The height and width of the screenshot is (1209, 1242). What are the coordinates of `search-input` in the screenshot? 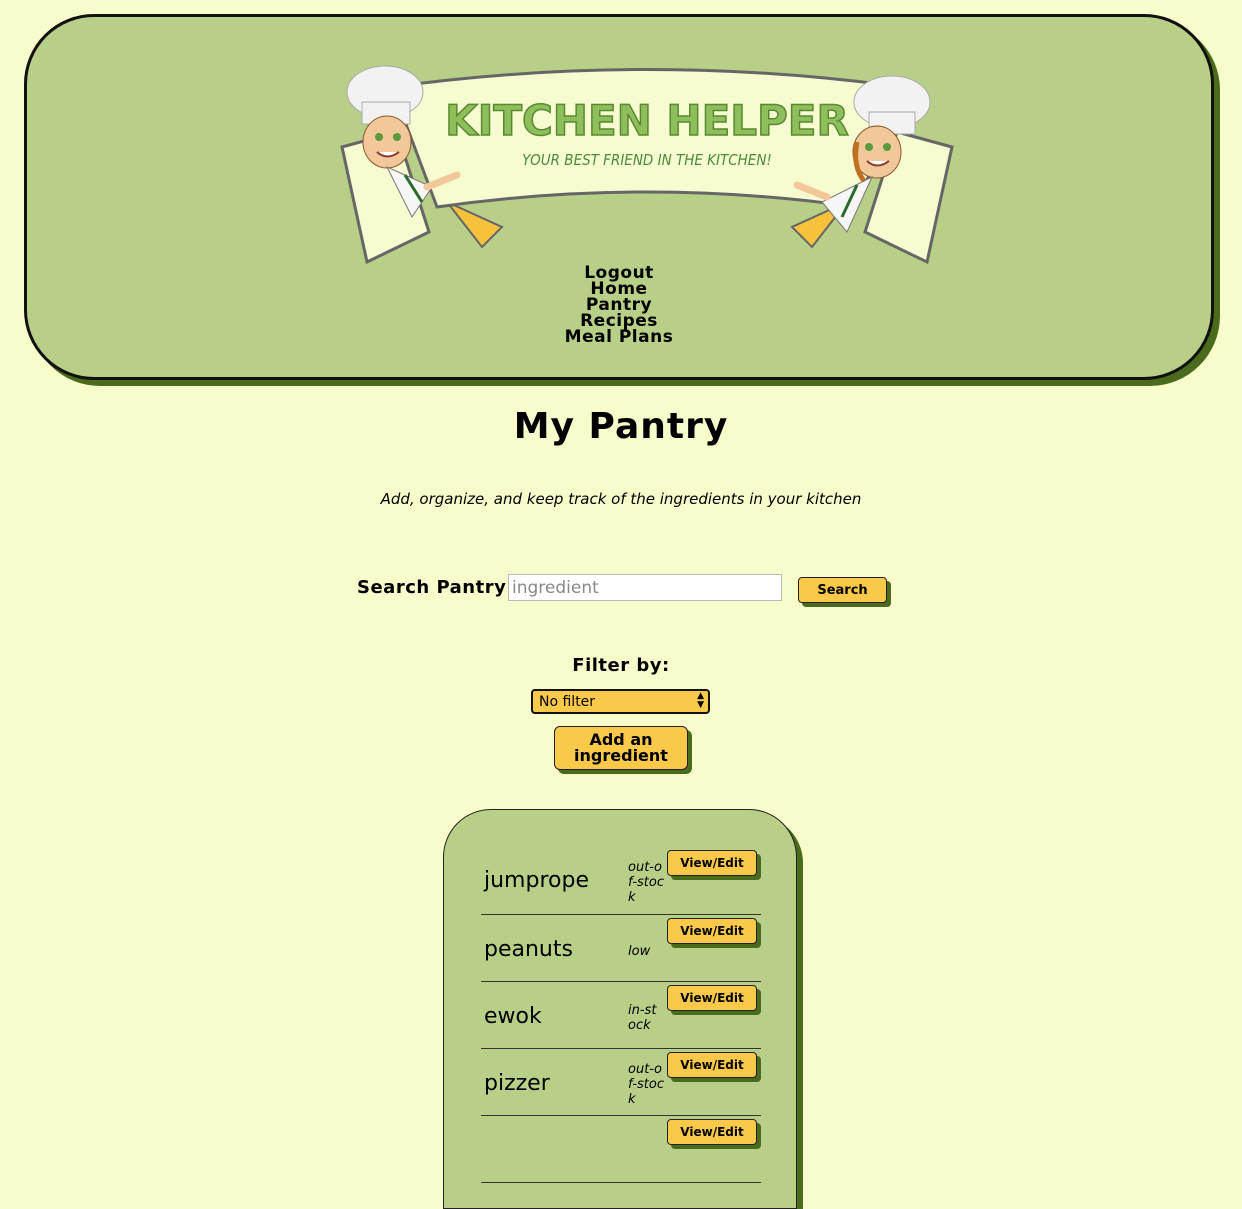 It's located at (645, 587).